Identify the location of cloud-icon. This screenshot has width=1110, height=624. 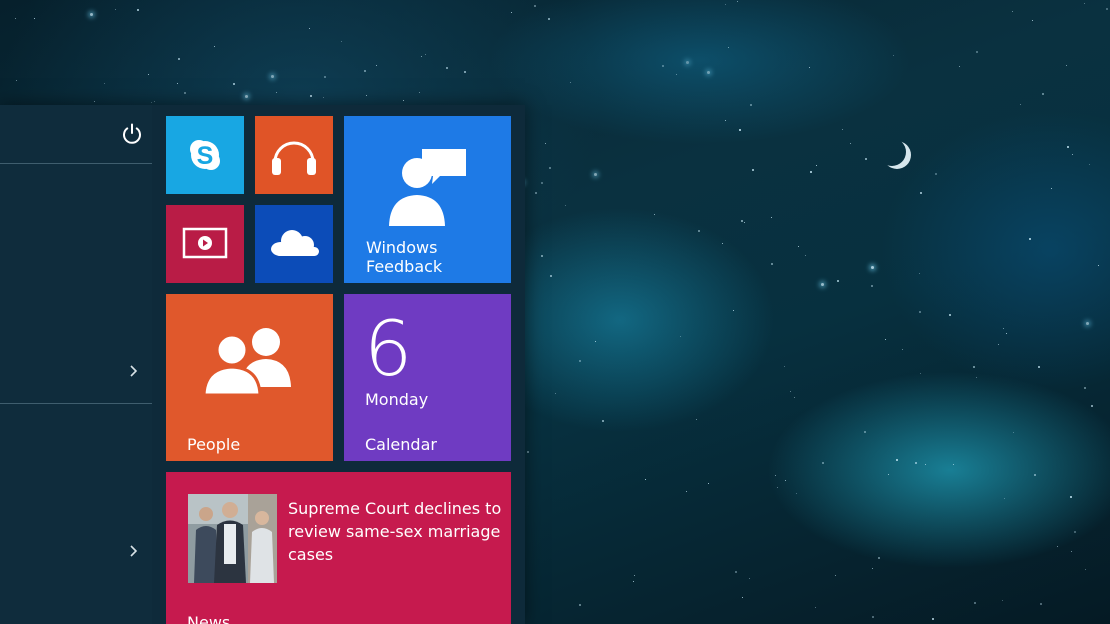
(295, 243).